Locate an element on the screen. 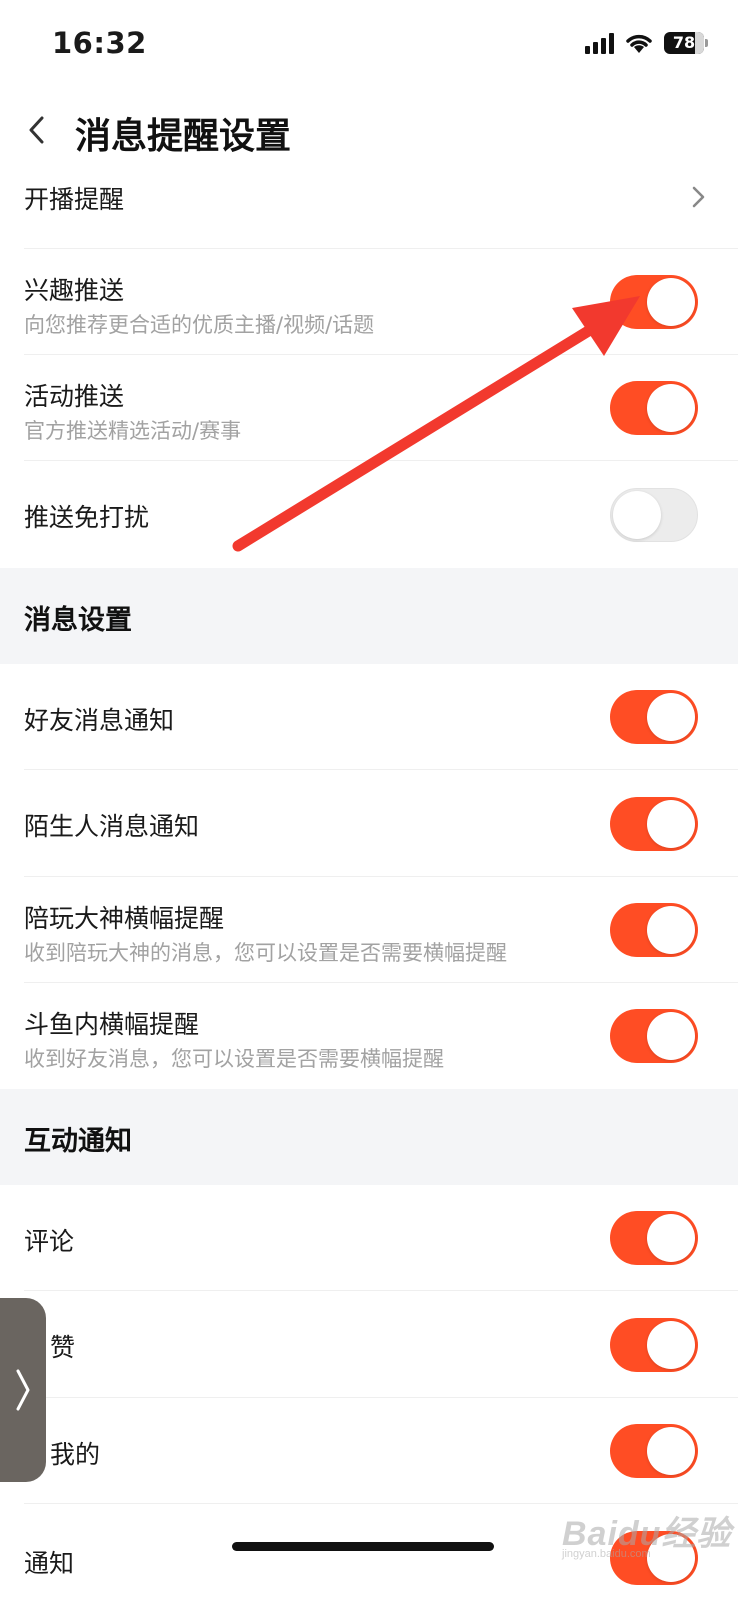 Image resolution: width=738 pixels, height=1600 pixels. row-title: 通知 is located at coordinates (49, 1563).